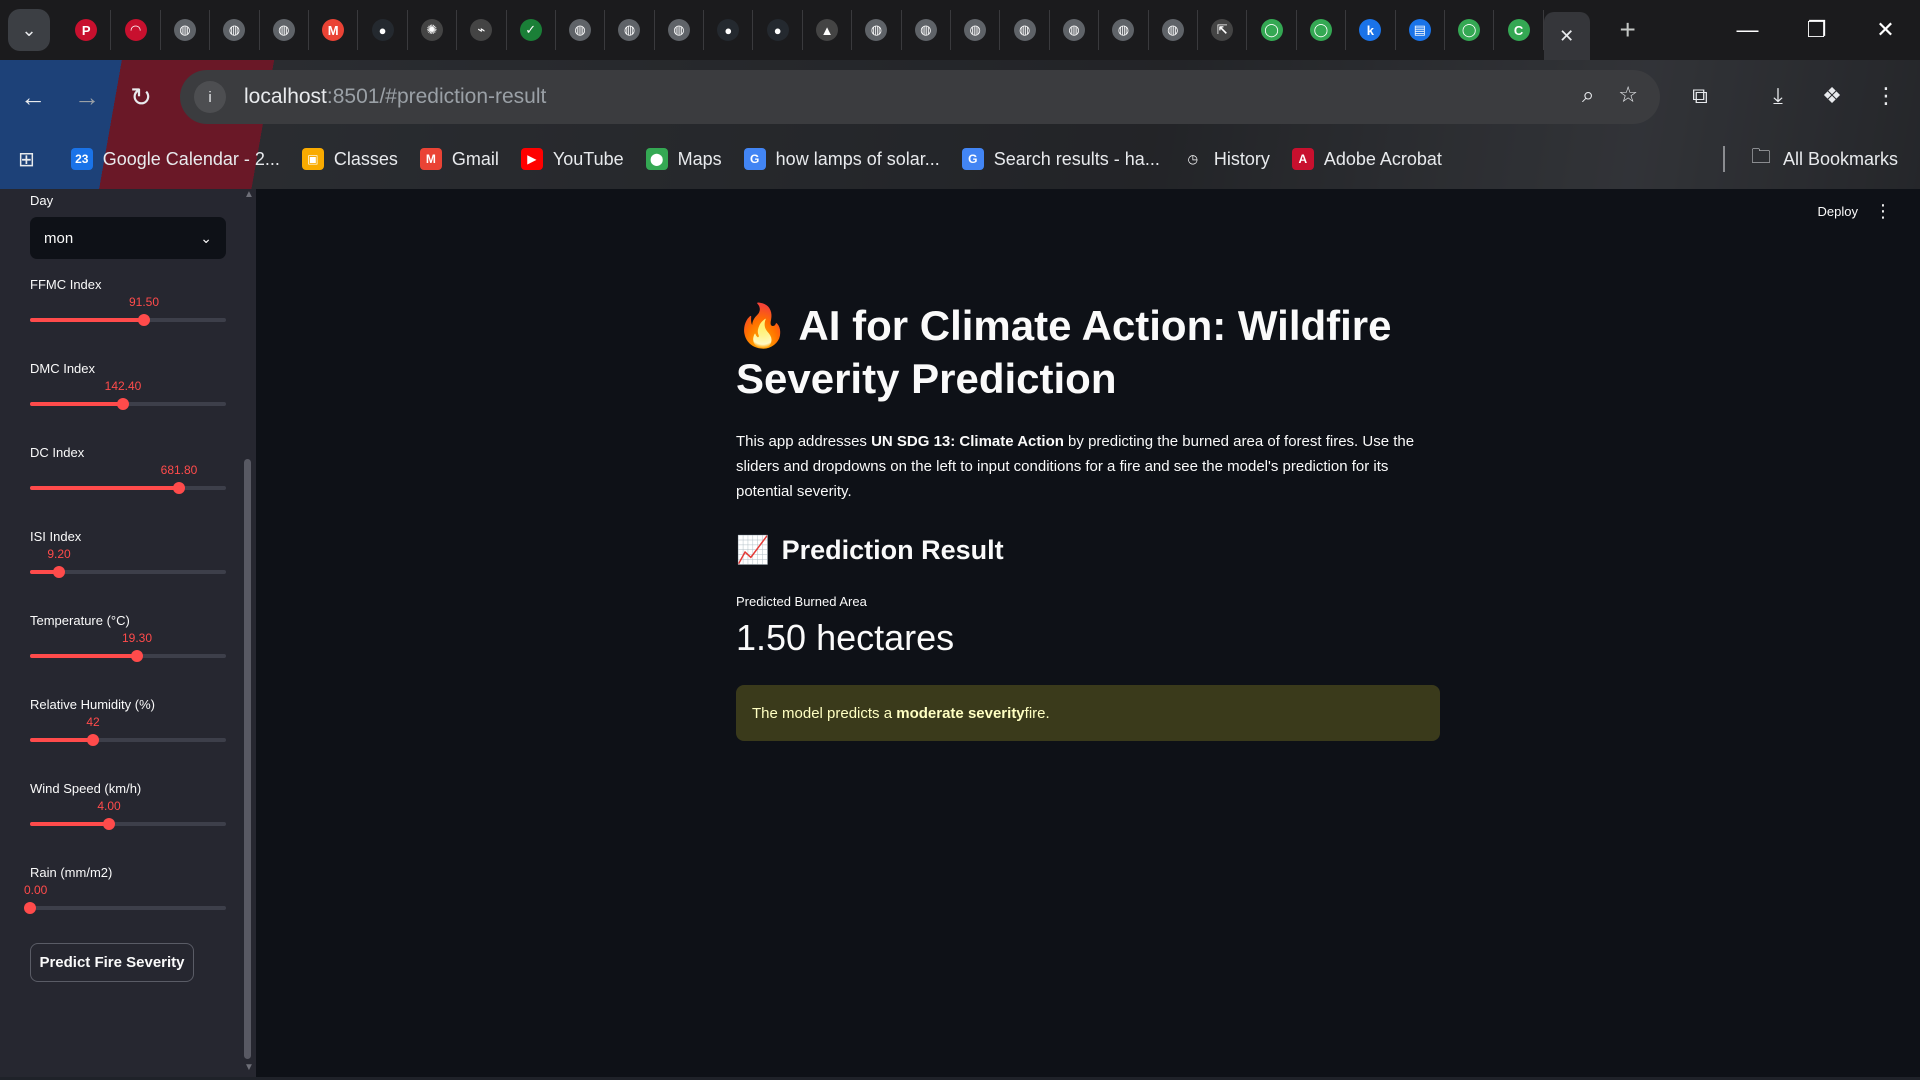  I want to click on github-icon: ●, so click(777, 30).